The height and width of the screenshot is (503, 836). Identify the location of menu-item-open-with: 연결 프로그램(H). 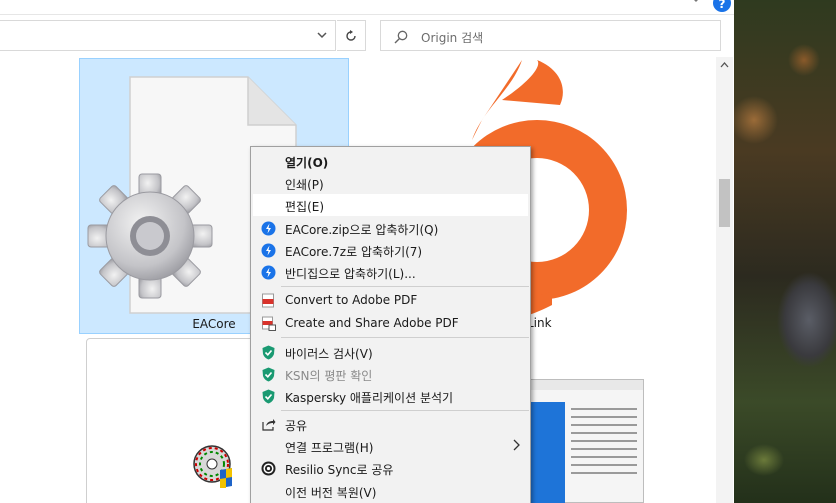
(390, 446).